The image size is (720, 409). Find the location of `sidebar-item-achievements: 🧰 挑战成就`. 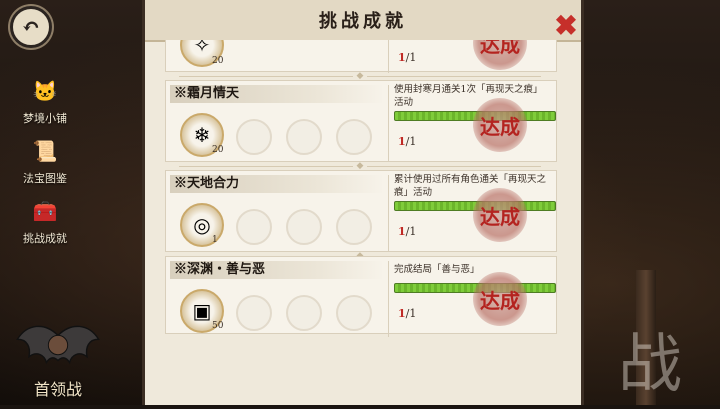

sidebar-item-achievements: 🧰 挑战成就 is located at coordinates (45, 220).